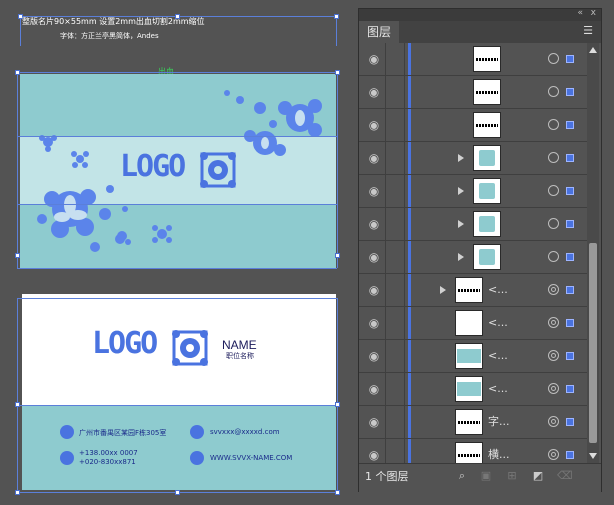 The width and height of the screenshot is (614, 505). I want to click on scroll-down-icon, so click(593, 456).